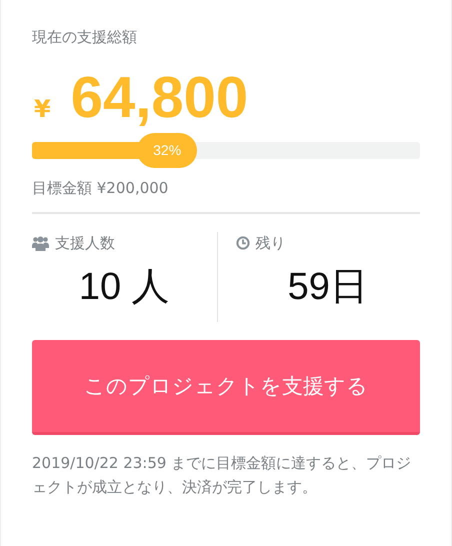 The width and height of the screenshot is (452, 546). What do you see at coordinates (327, 287) in the screenshot?
I see `stat-value: 59日` at bounding box center [327, 287].